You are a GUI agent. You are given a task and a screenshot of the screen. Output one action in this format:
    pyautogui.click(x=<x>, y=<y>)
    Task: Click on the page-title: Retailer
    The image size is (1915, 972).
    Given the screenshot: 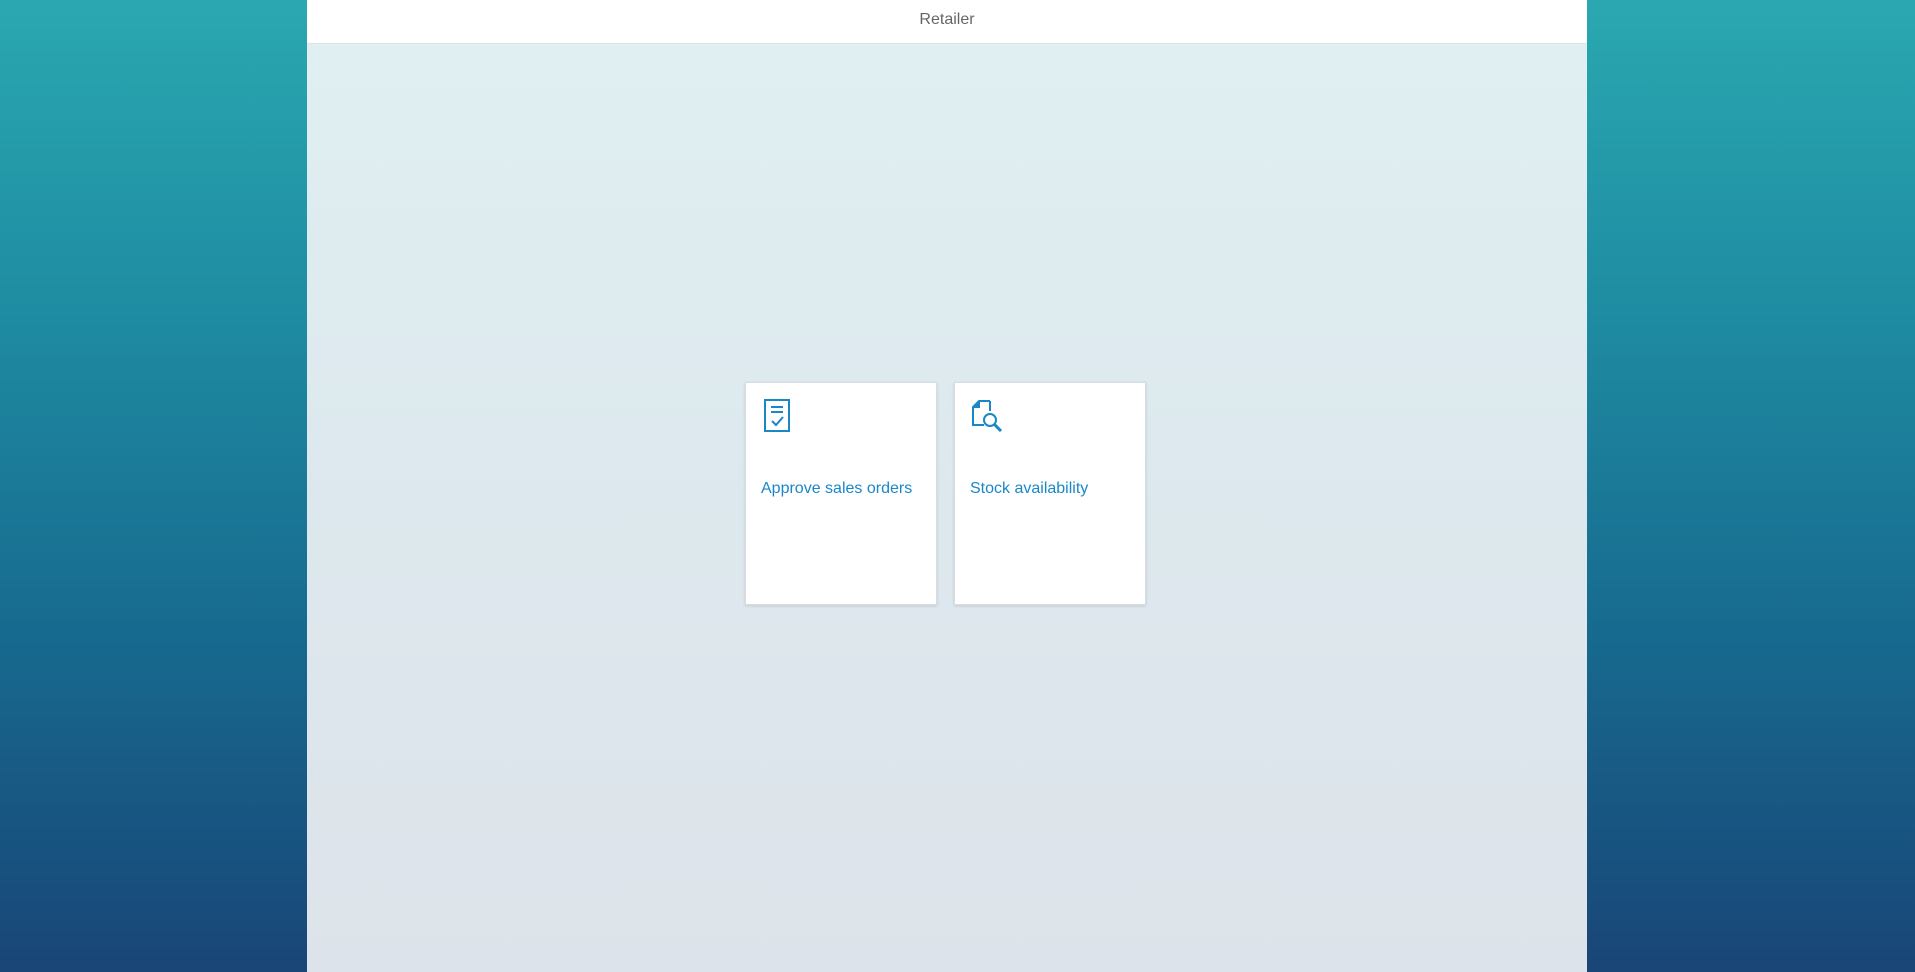 What is the action you would take?
    pyautogui.click(x=947, y=19)
    